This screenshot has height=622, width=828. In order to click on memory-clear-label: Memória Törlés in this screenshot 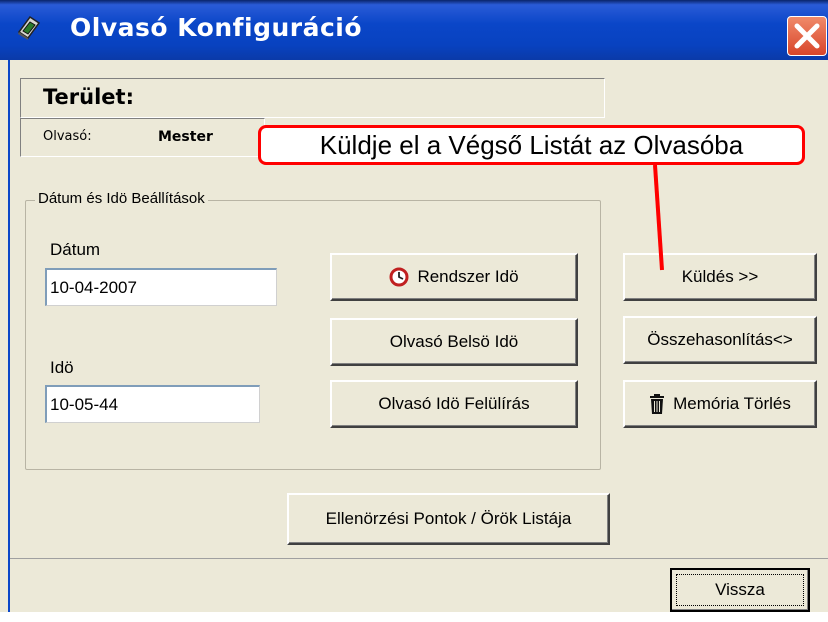, I will do `click(732, 403)`.